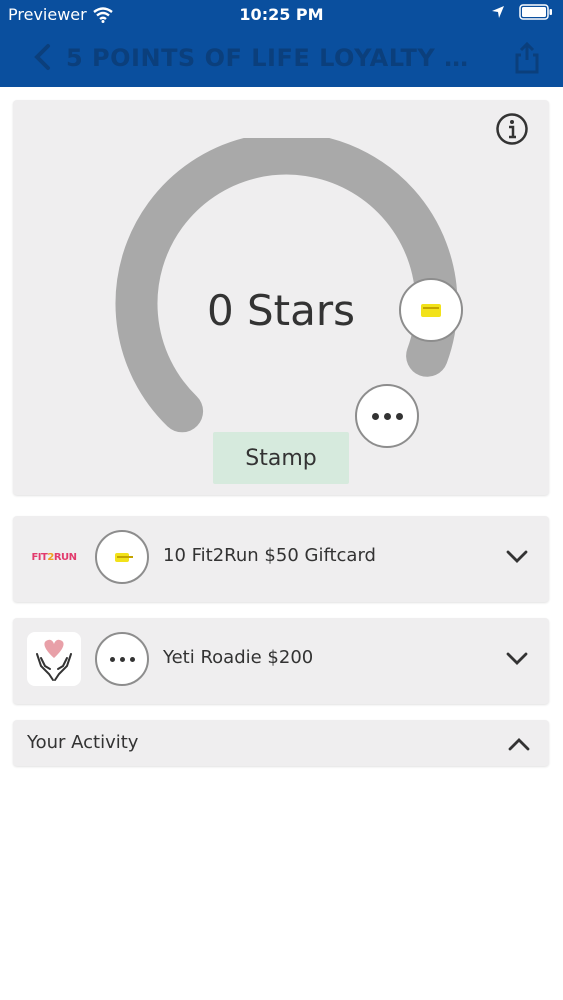 The height and width of the screenshot is (1000, 563). Describe the element at coordinates (39, 557) in the screenshot. I see `logo-text-fit: FIT` at that location.